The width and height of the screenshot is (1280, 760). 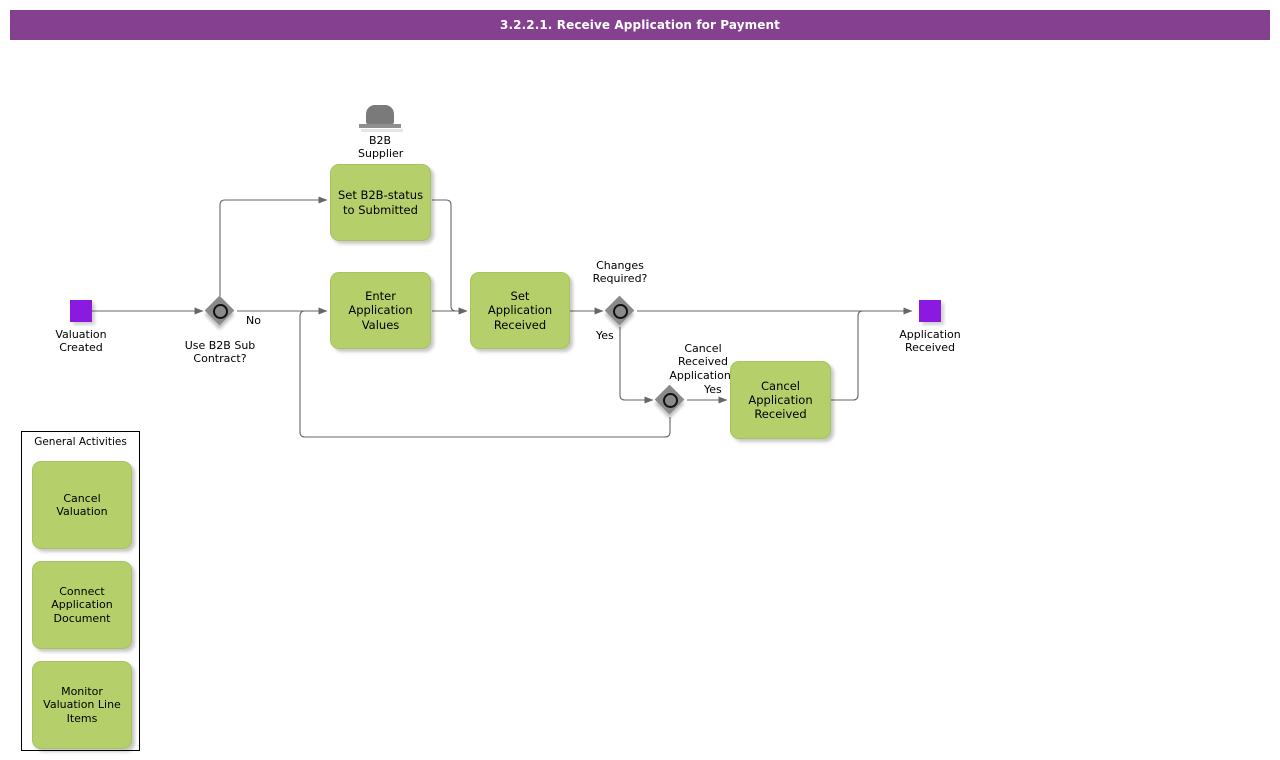 I want to click on general-activity-label: Connect Application Document, so click(x=82, y=604).